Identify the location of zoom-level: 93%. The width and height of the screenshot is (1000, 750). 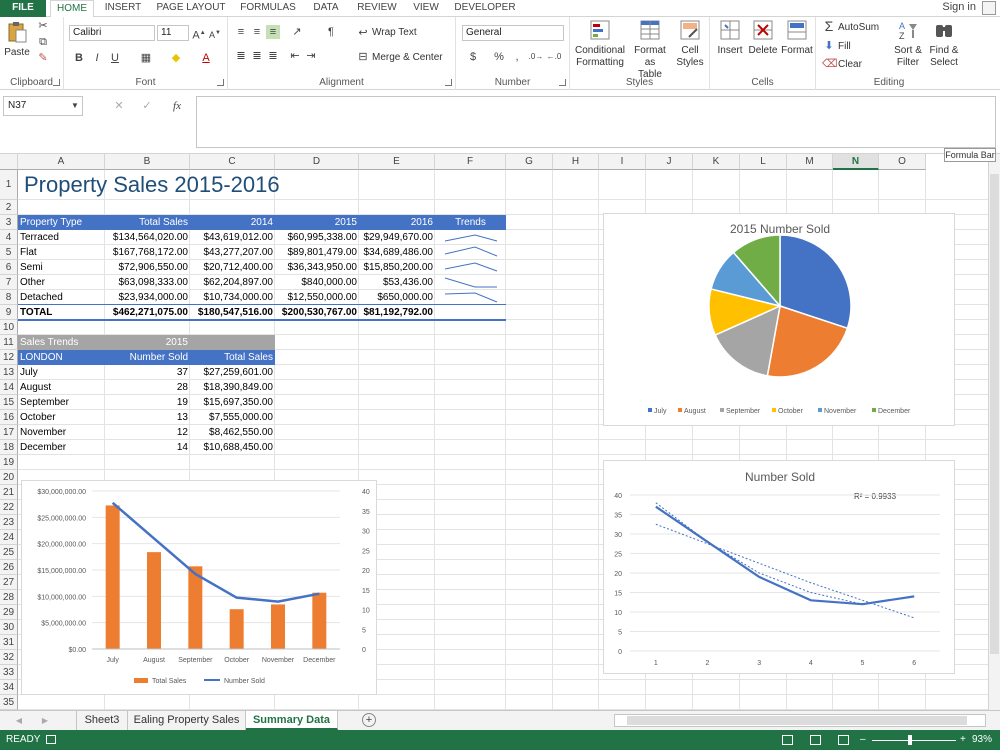
(982, 740).